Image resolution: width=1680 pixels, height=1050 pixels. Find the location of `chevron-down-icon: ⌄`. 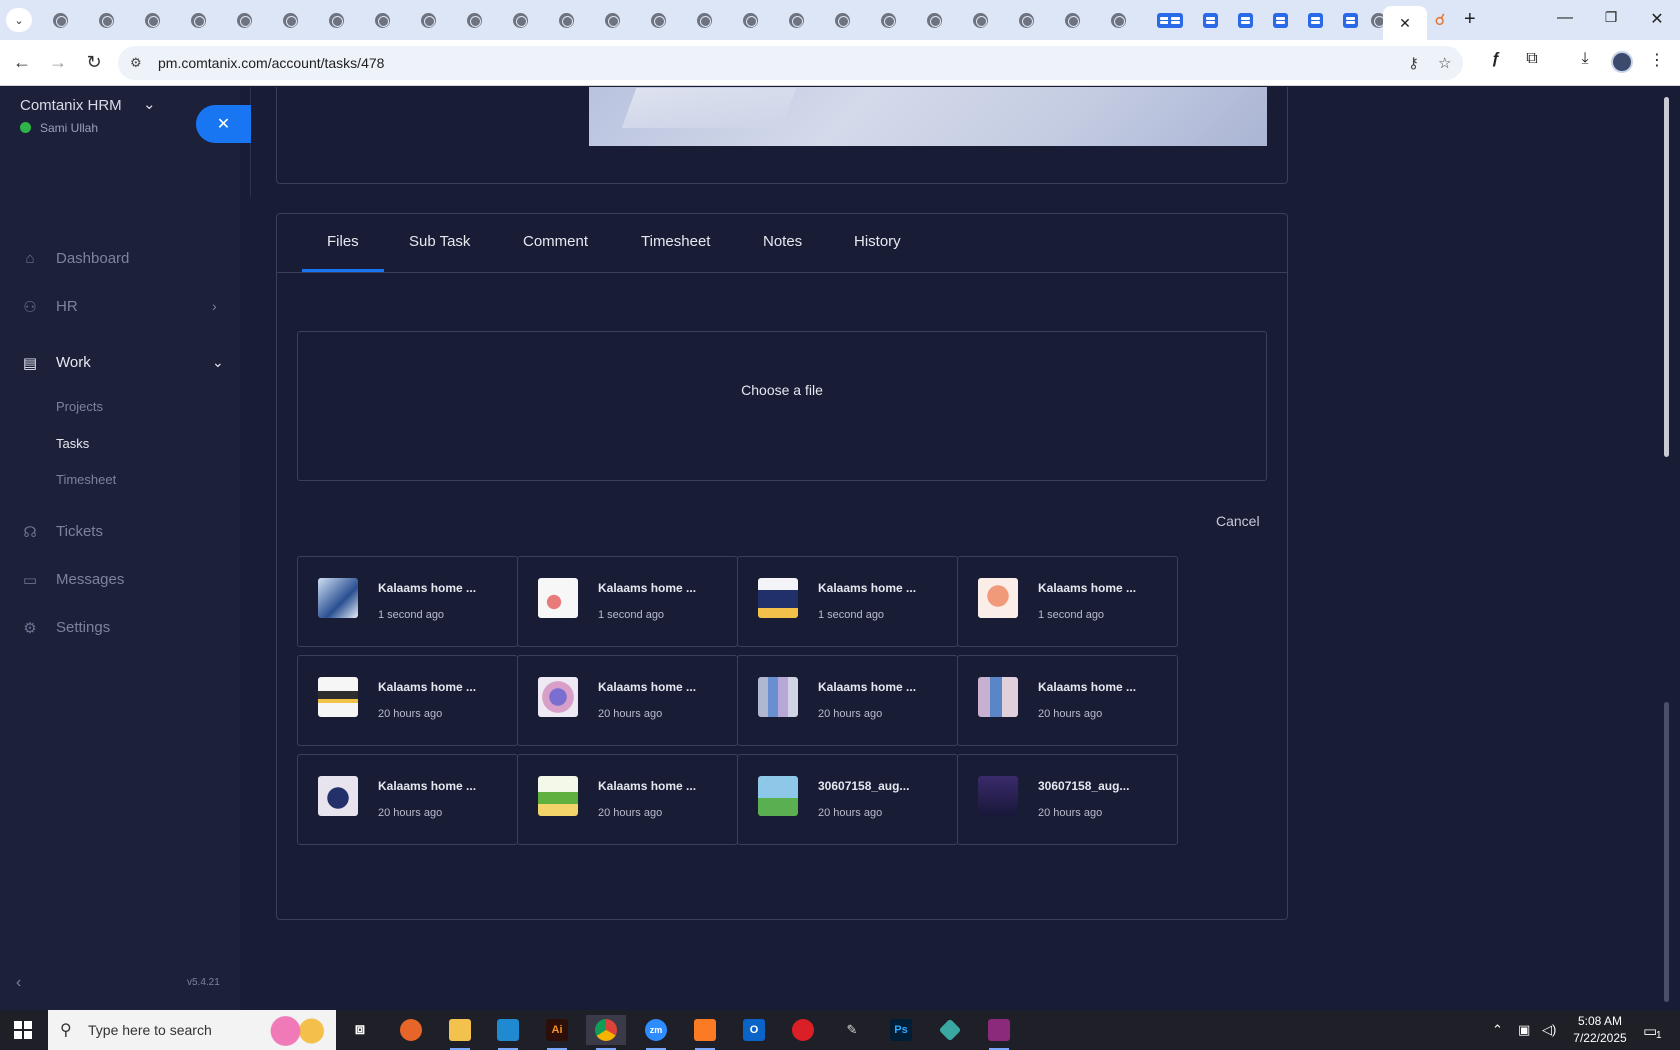

chevron-down-icon: ⌄ is located at coordinates (149, 104).